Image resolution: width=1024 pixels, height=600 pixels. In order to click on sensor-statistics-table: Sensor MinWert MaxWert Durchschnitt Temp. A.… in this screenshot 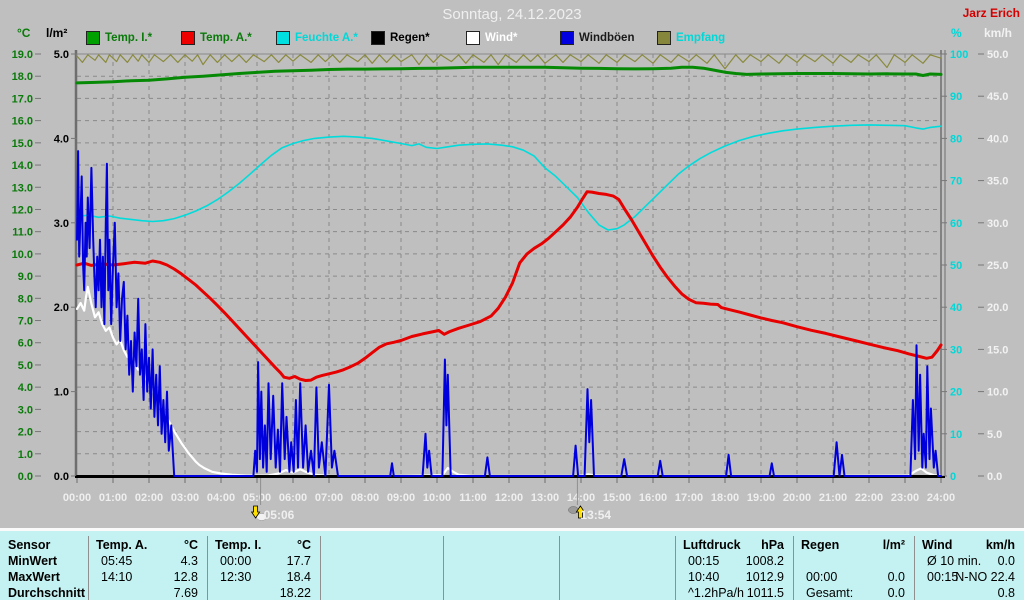, I will do `click(512, 564)`.